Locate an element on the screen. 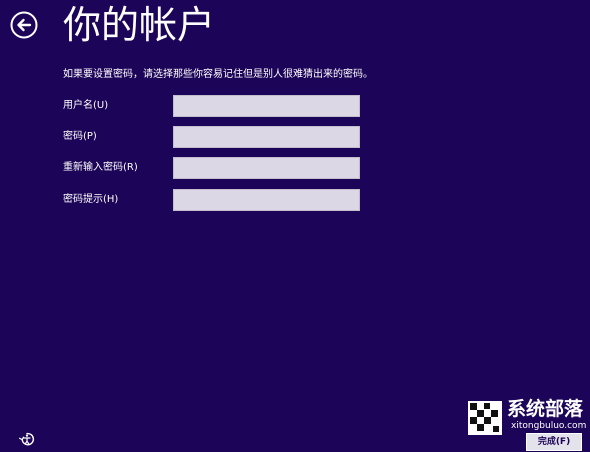 The height and width of the screenshot is (452, 590). reenter-password-label: 重新输入密码(R) is located at coordinates (100, 167).